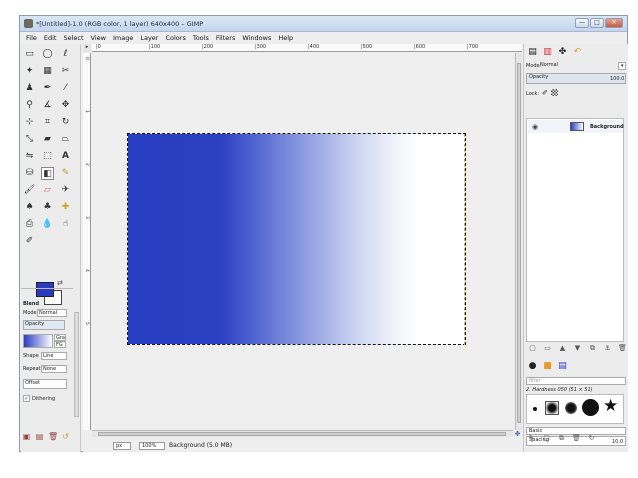 This screenshot has width=638, height=478. I want to click on patterns-tab-icon: ■, so click(547, 366).